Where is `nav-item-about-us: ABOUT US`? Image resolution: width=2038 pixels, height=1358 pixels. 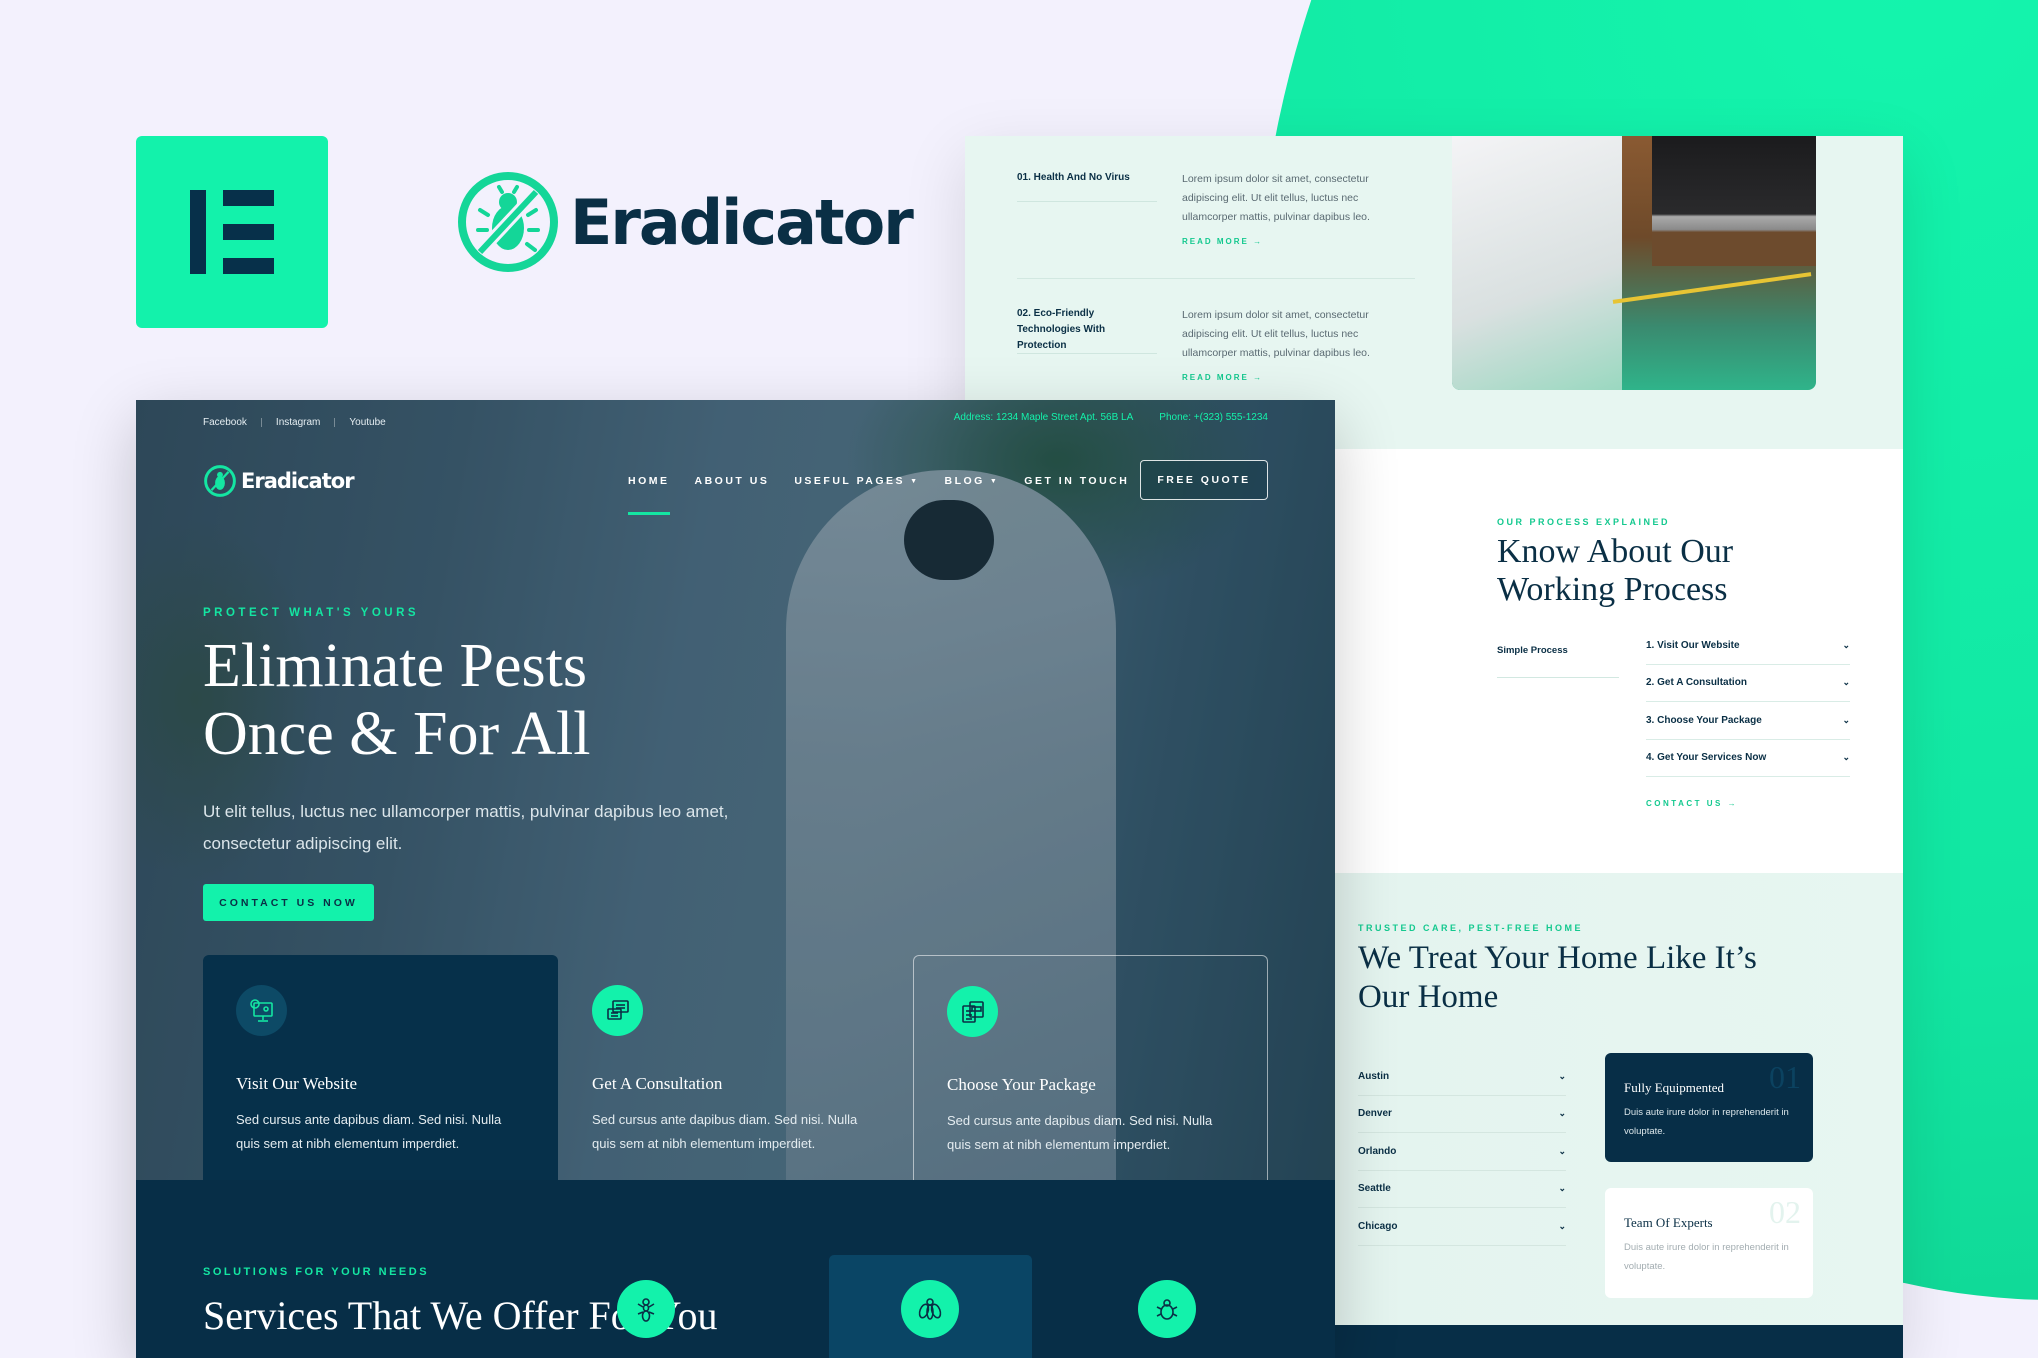 nav-item-about-us: ABOUT US is located at coordinates (732, 481).